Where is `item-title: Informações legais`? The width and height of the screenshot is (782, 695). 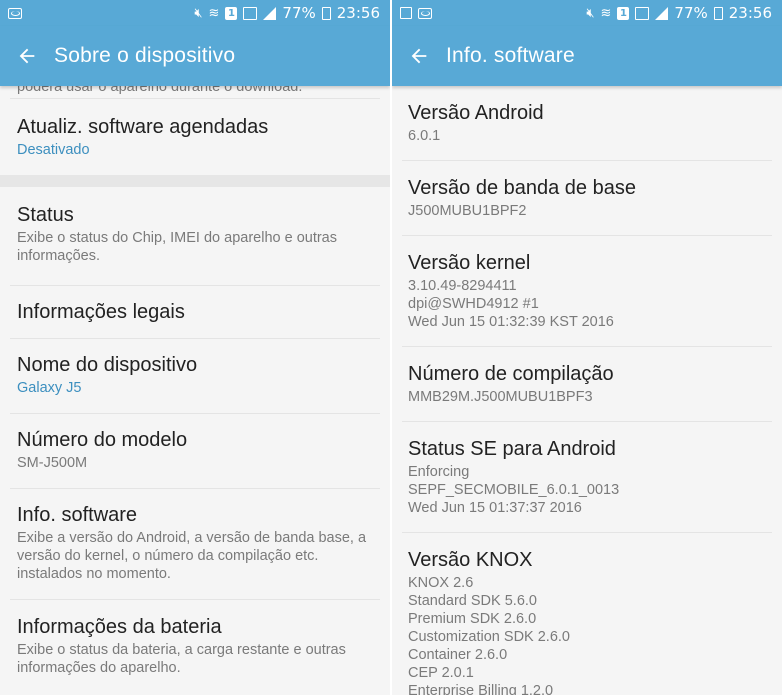 item-title: Informações legais is located at coordinates (101, 312).